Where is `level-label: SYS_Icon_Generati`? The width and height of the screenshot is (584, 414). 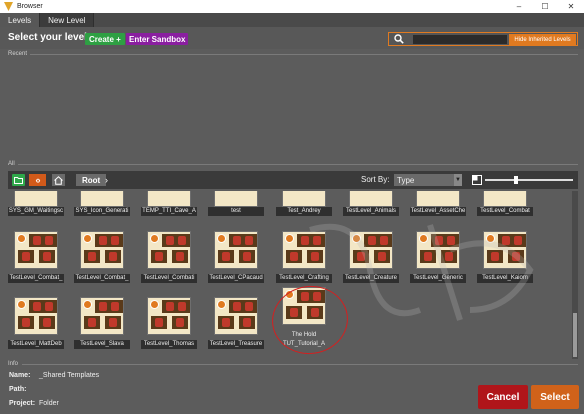 level-label: SYS_Icon_Generati is located at coordinates (102, 211).